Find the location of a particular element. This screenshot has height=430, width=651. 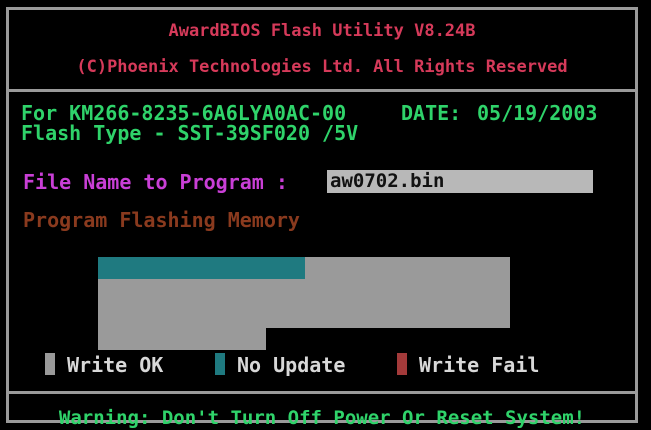

write-fail-swatch-icon is located at coordinates (402, 364).